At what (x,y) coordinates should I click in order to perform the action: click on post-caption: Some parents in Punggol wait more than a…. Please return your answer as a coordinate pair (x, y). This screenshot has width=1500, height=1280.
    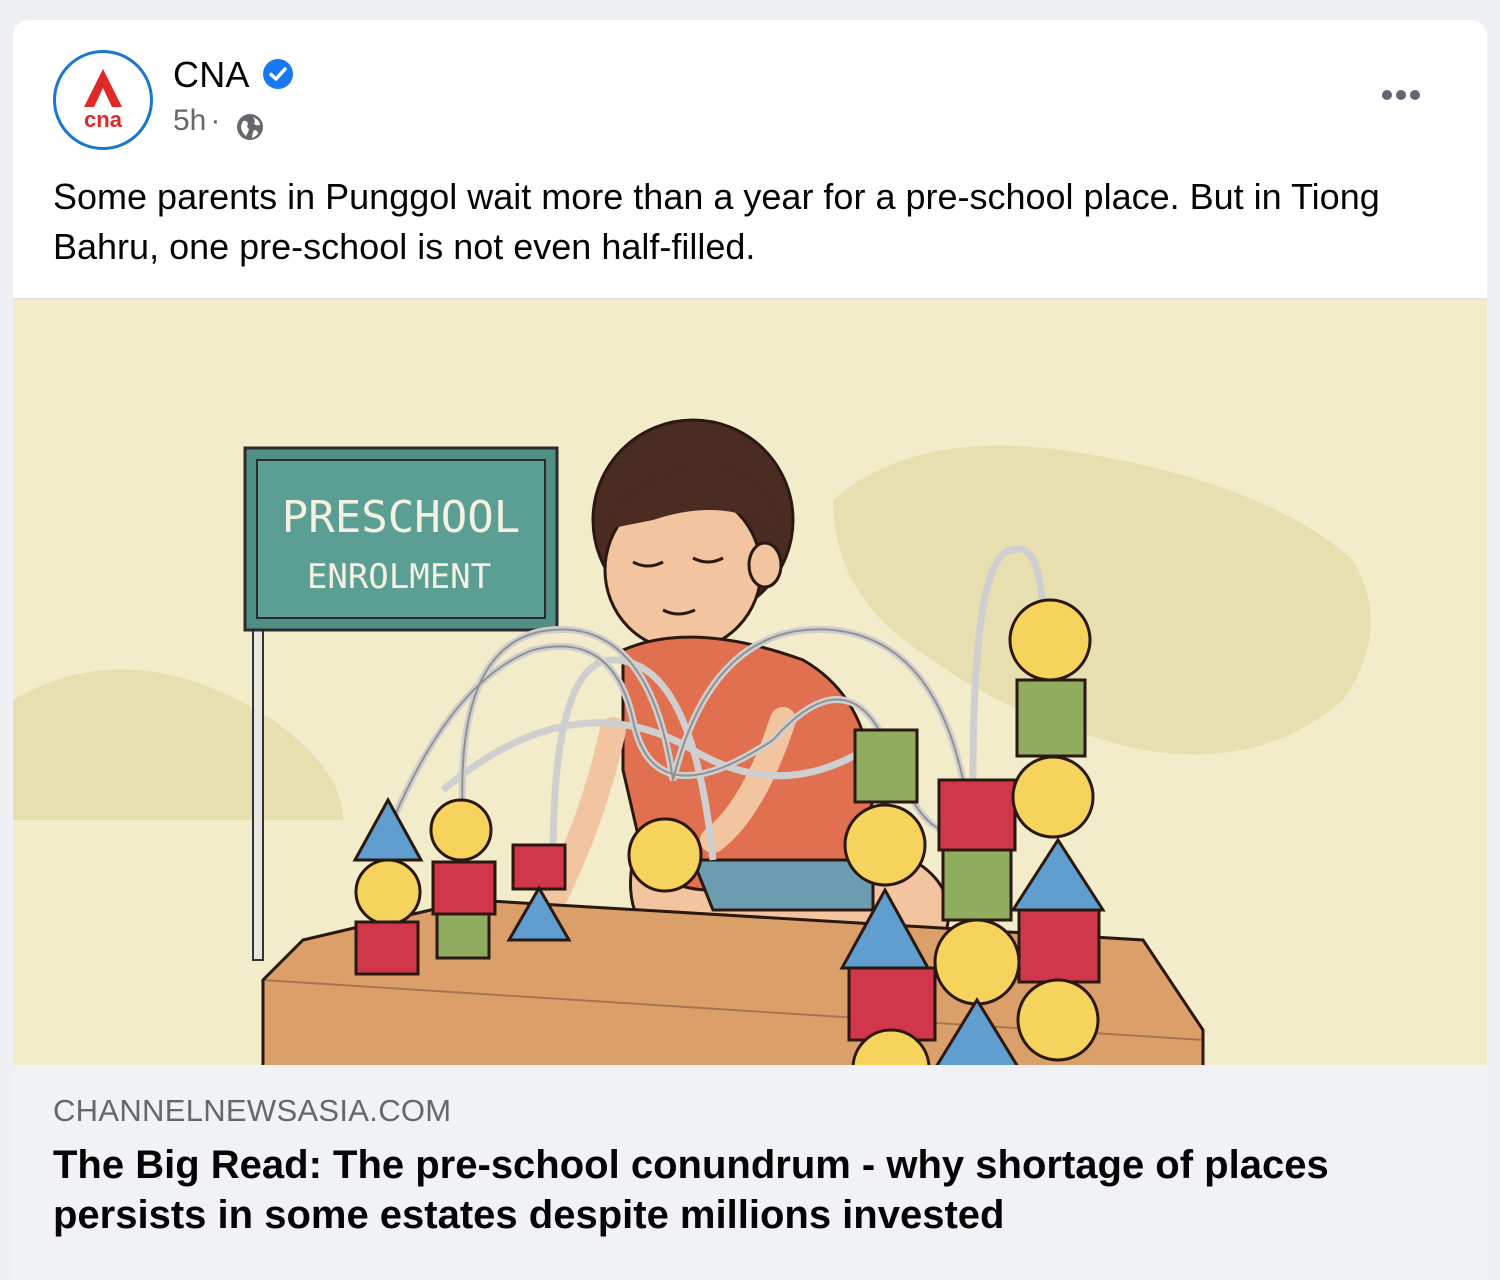
    Looking at the image, I should click on (716, 221).